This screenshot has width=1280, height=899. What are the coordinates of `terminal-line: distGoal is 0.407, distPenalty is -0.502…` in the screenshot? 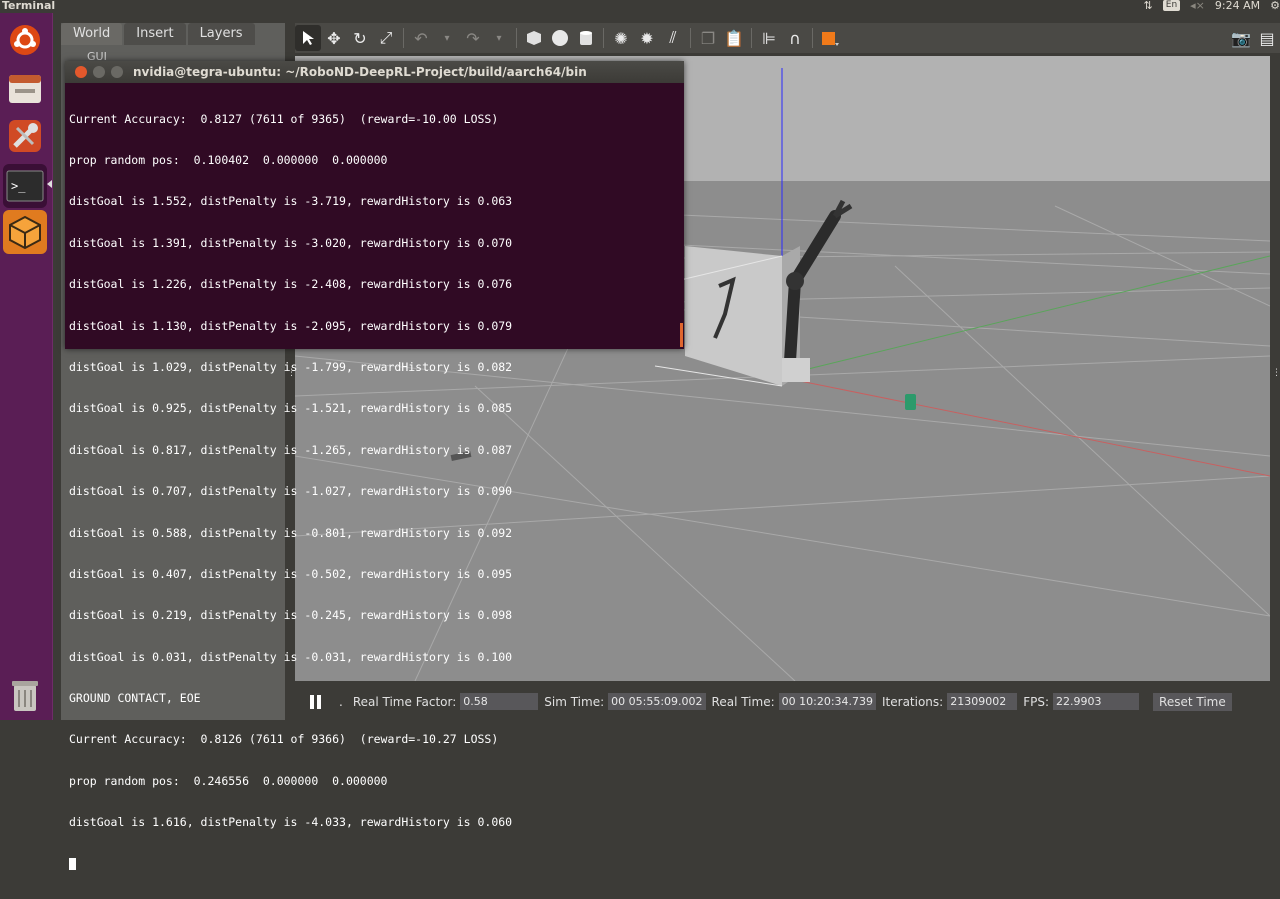 It's located at (291, 573).